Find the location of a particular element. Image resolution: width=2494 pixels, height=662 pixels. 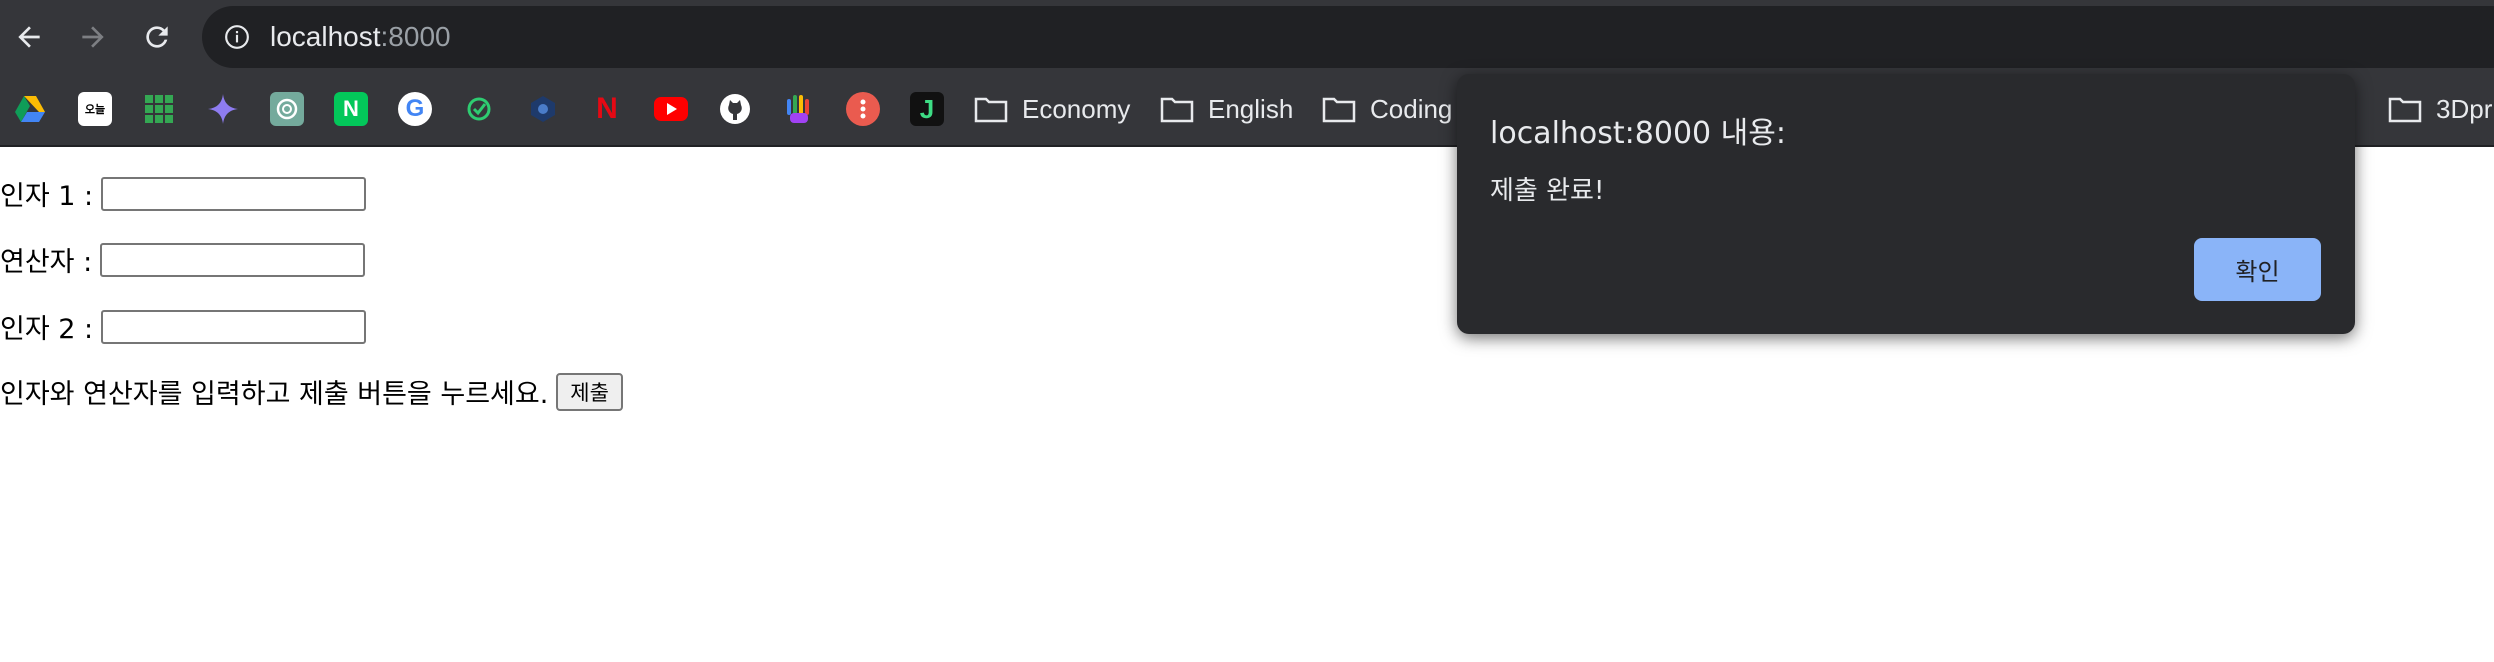

url-host: localhost is located at coordinates (325, 36).